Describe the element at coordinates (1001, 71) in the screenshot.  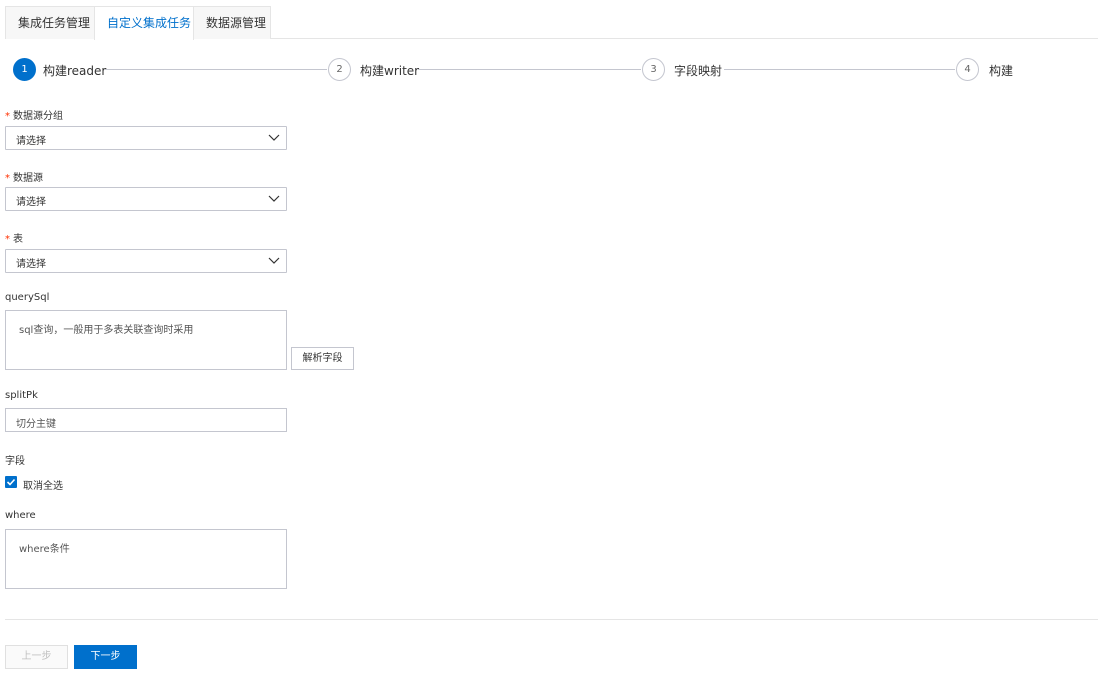
I see `step-4-label: 构建` at that location.